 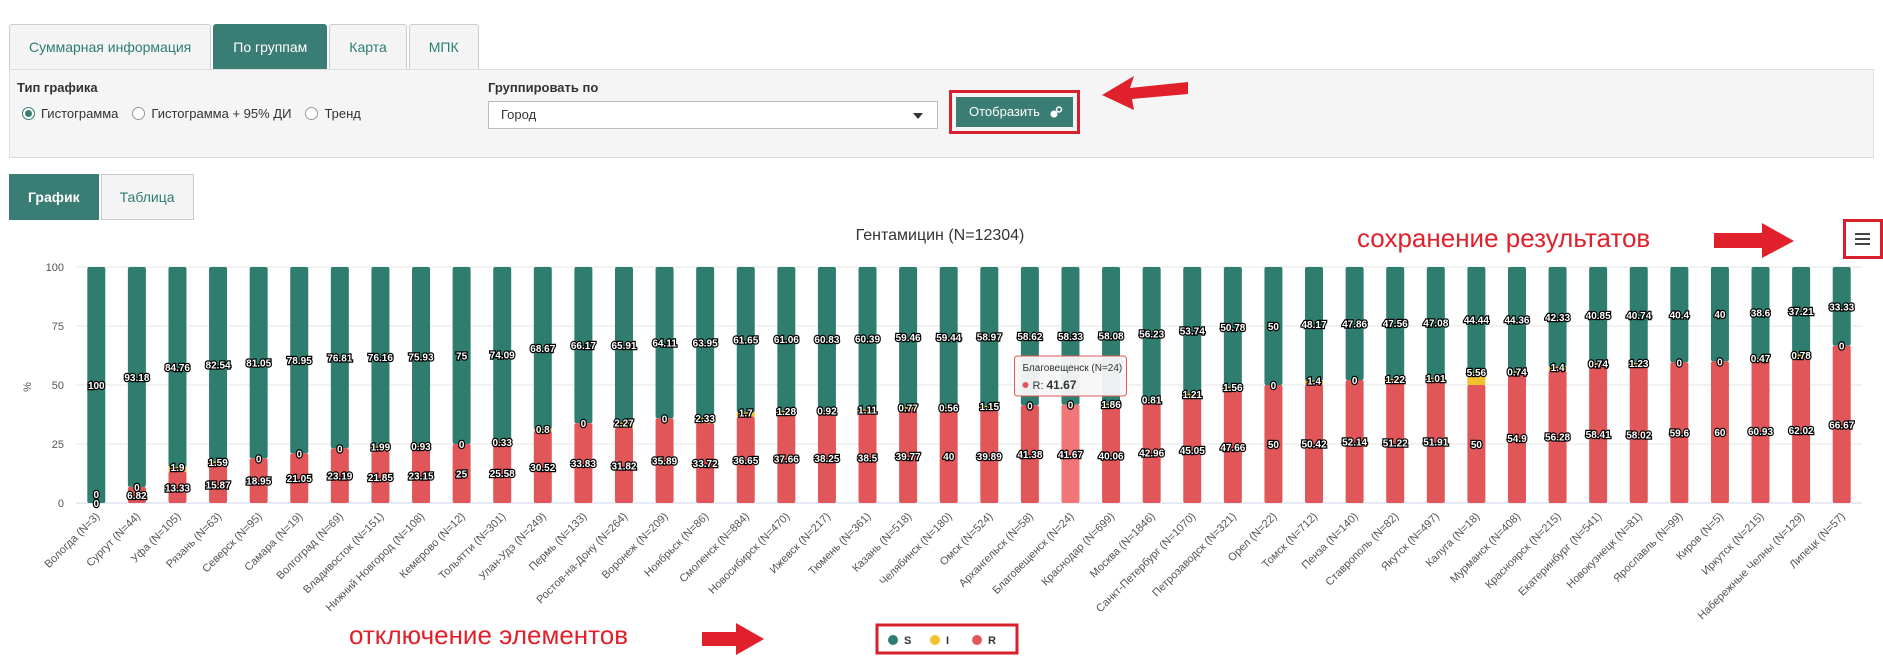 What do you see at coordinates (433, 546) in the screenshot?
I see `x-tick-label: Кемерово (N=12)` at bounding box center [433, 546].